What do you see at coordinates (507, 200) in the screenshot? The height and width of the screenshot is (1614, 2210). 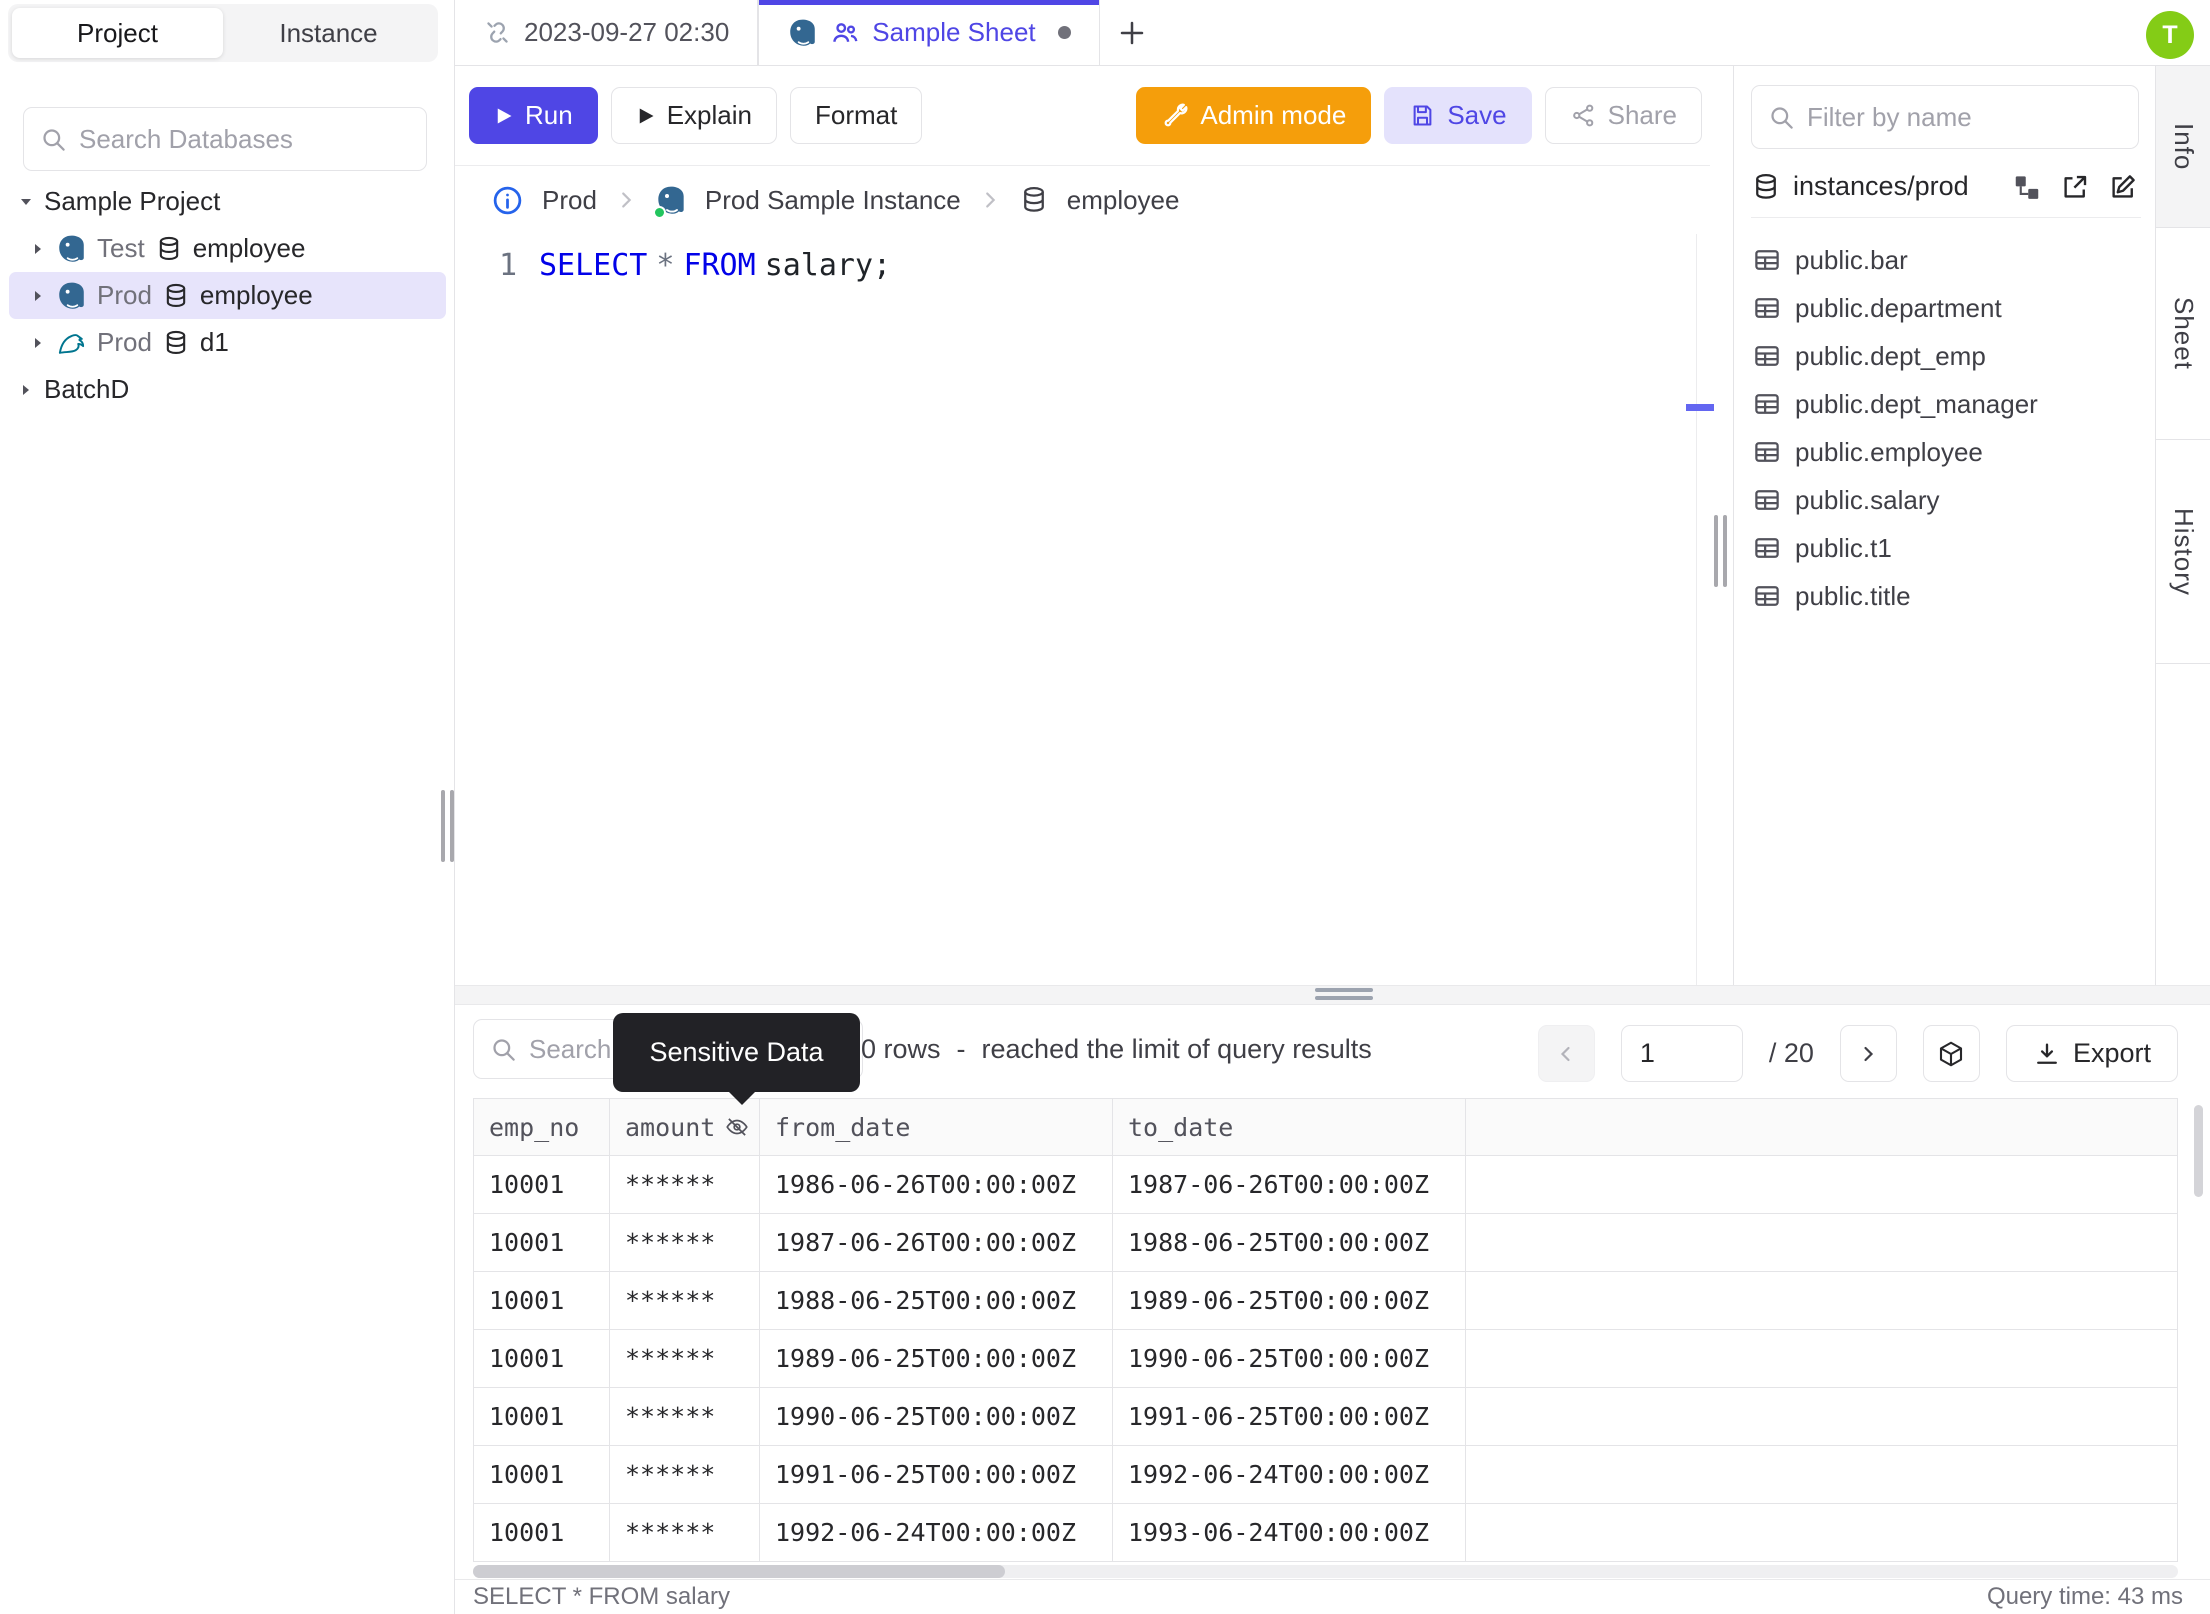 I see `info-icon` at bounding box center [507, 200].